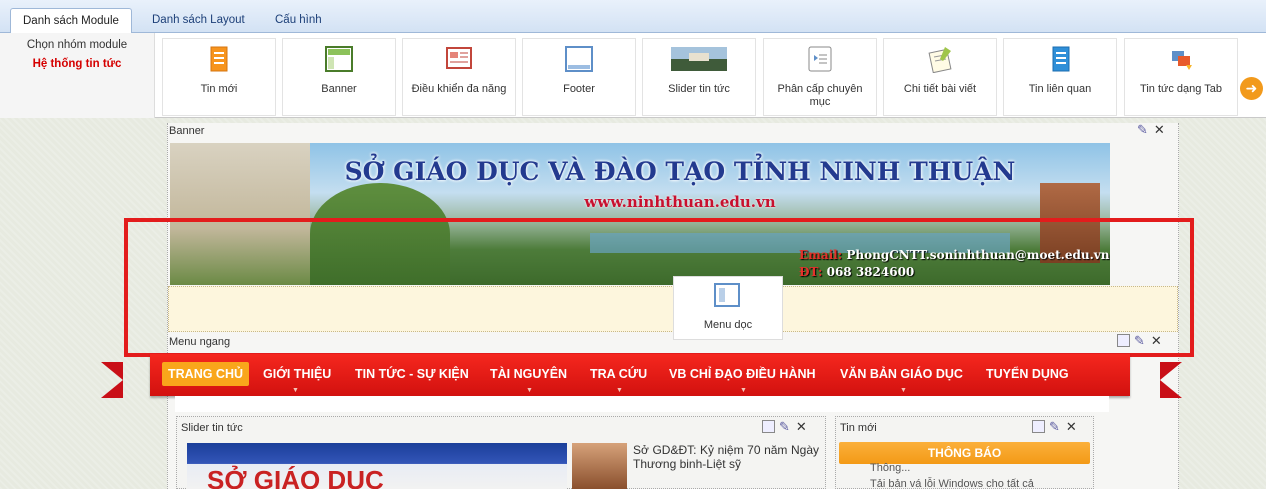  I want to click on tab-module-list: Danh sách Module, so click(71, 20).